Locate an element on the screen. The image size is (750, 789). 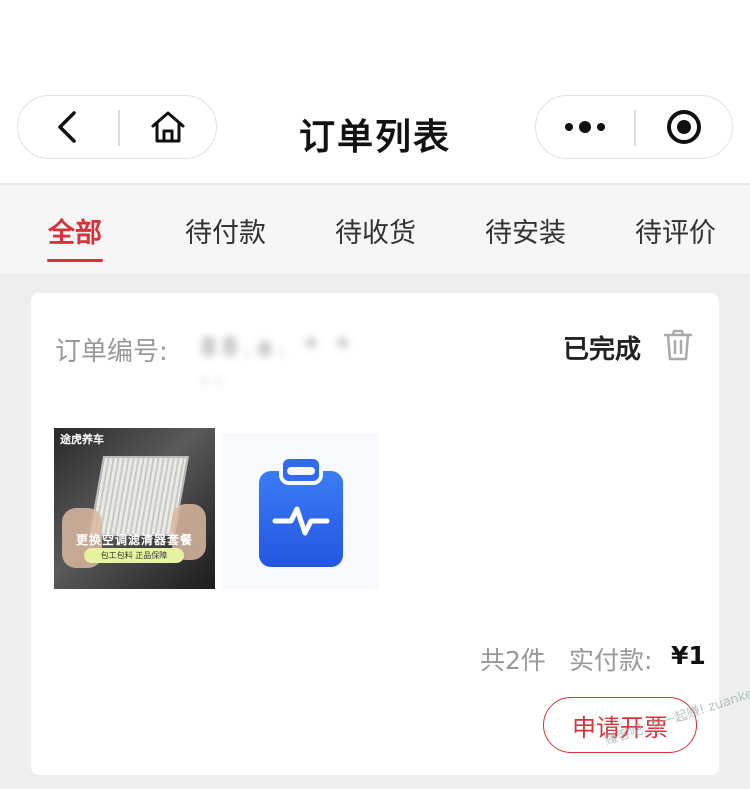
order-number-label: 订单编号: is located at coordinates (111, 352).